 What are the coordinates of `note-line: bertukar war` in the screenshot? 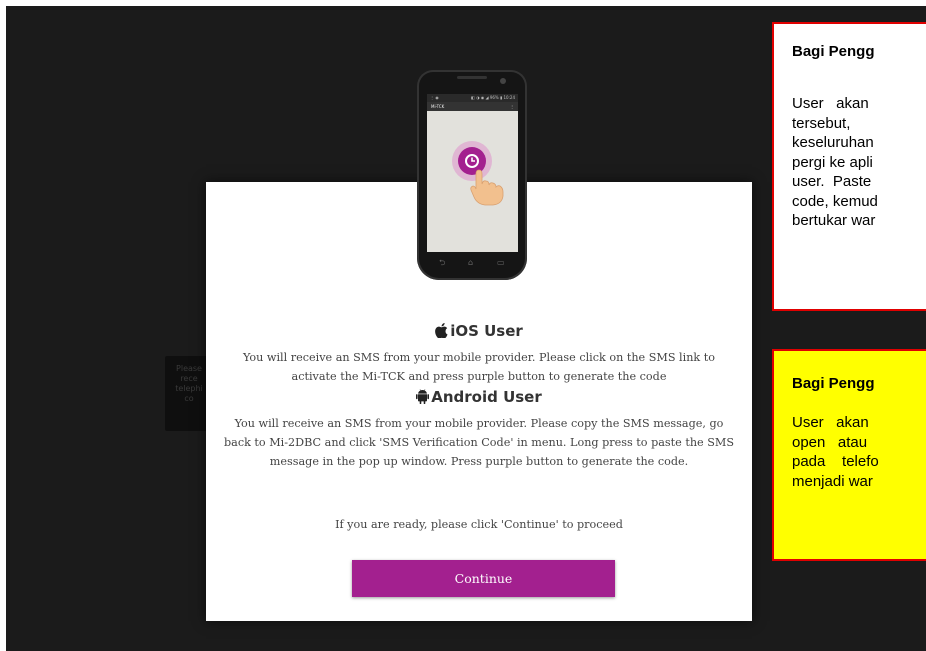 It's located at (834, 220).